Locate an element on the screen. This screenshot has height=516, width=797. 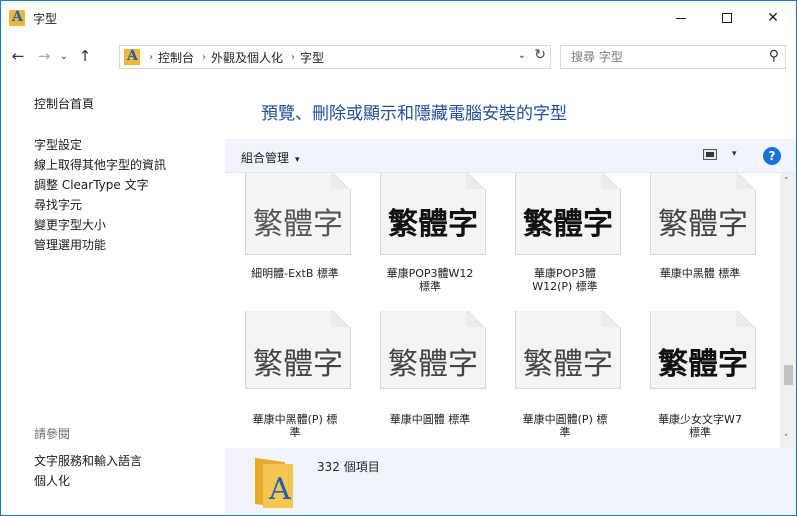
fonts-app-icon: A is located at coordinates (17, 17).